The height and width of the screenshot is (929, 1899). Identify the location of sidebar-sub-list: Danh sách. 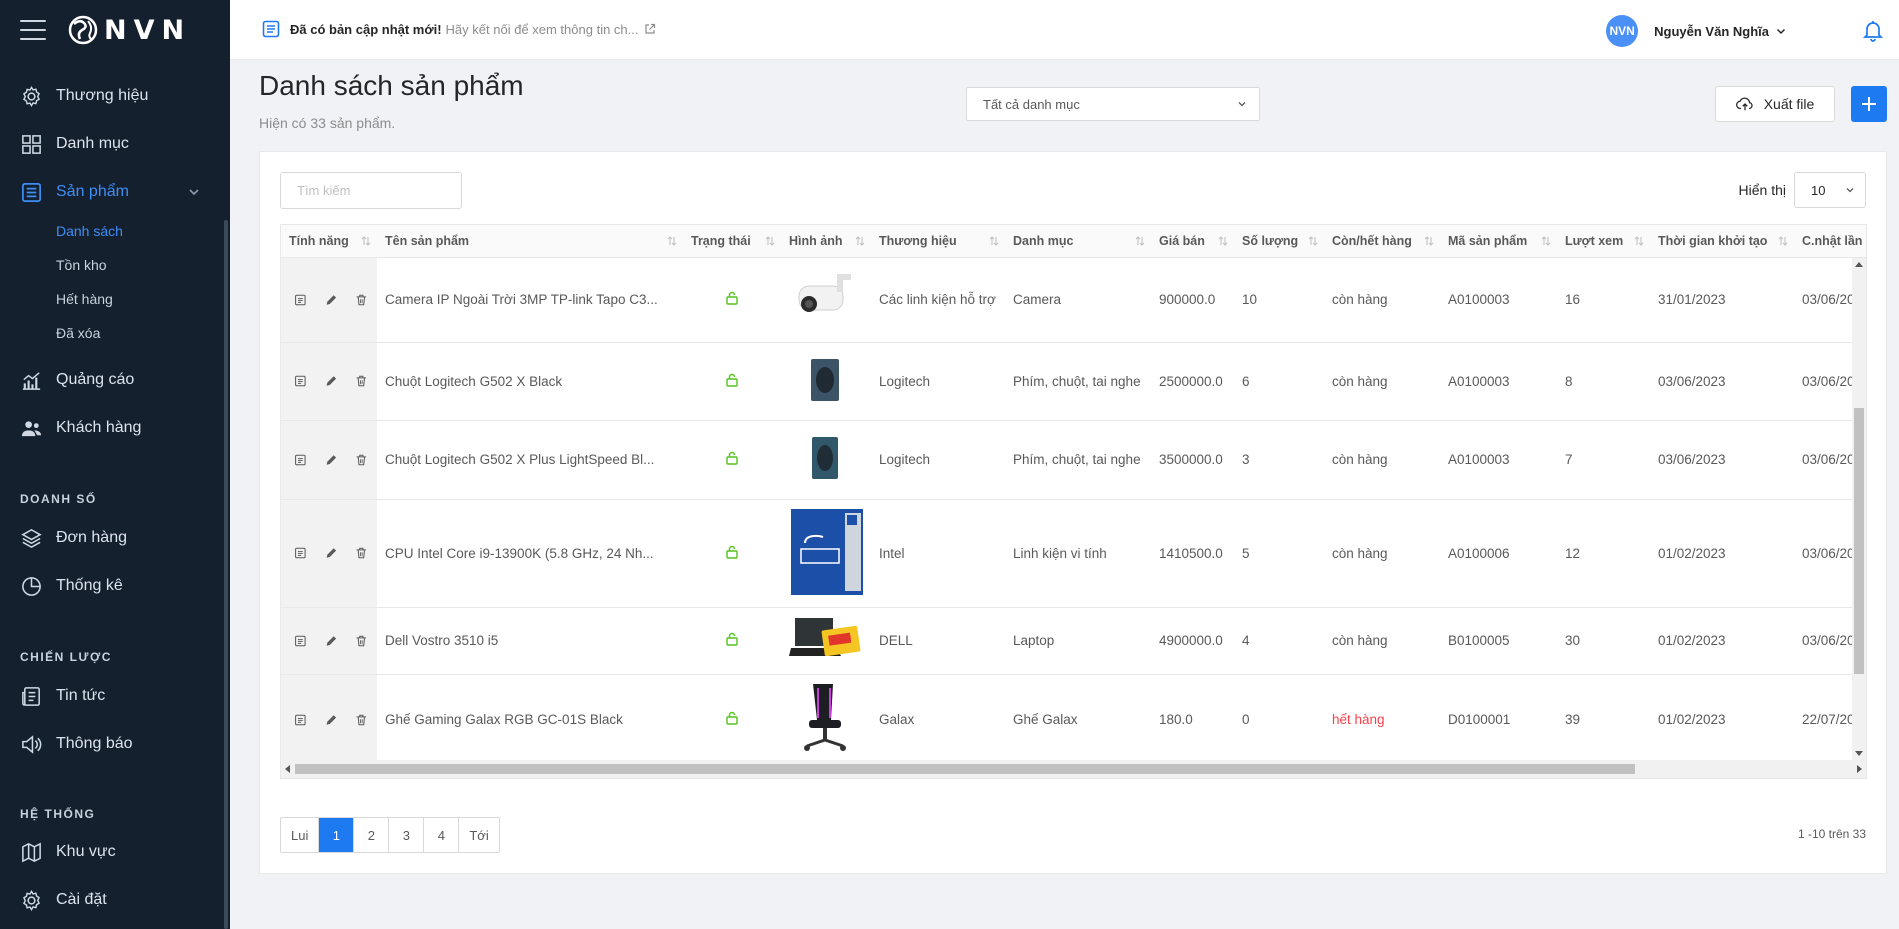
(89, 231).